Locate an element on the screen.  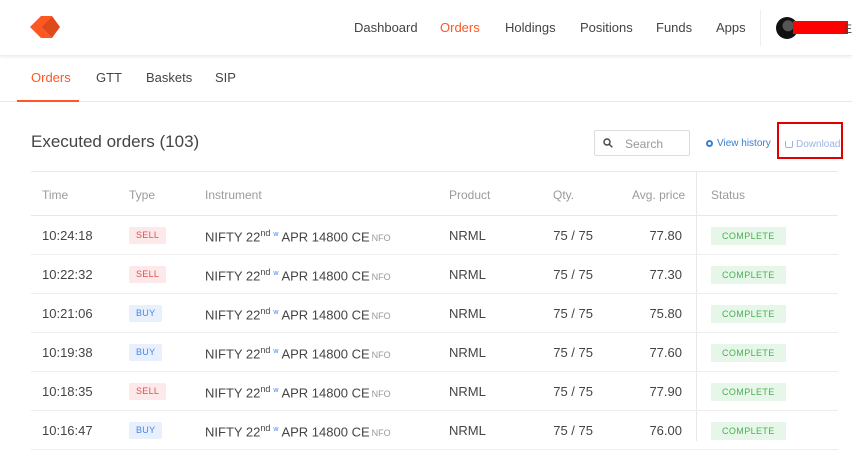
page-title: Executed orders (103) is located at coordinates (115, 141).